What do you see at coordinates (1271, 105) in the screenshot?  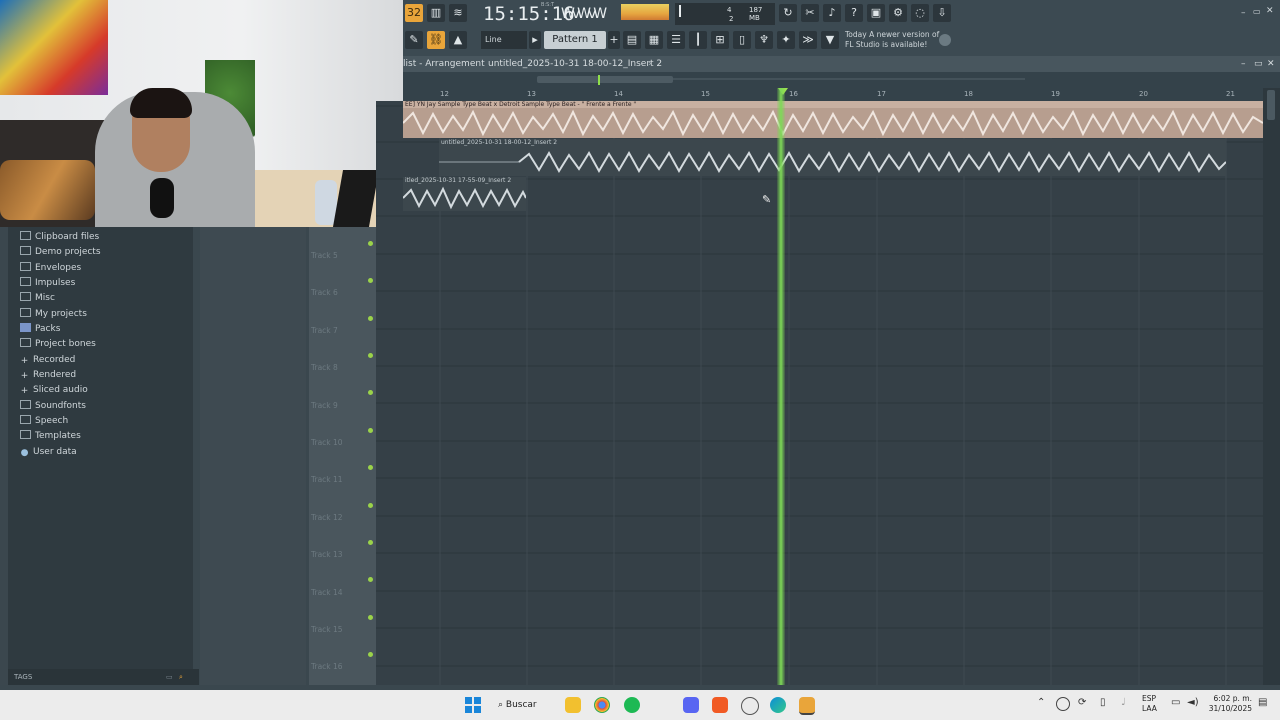 I see `vscroll-thumb` at bounding box center [1271, 105].